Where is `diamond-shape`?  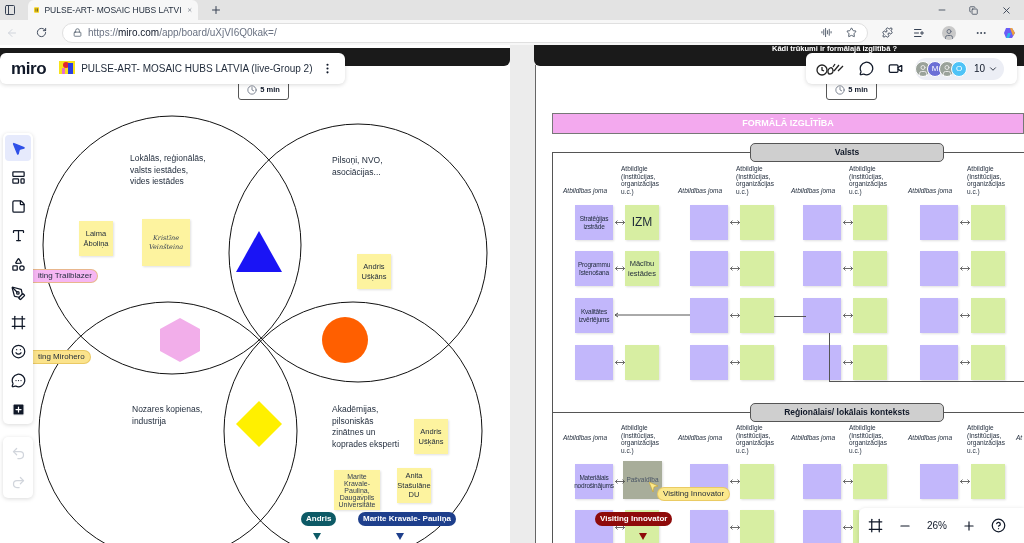
diamond-shape is located at coordinates (259, 424).